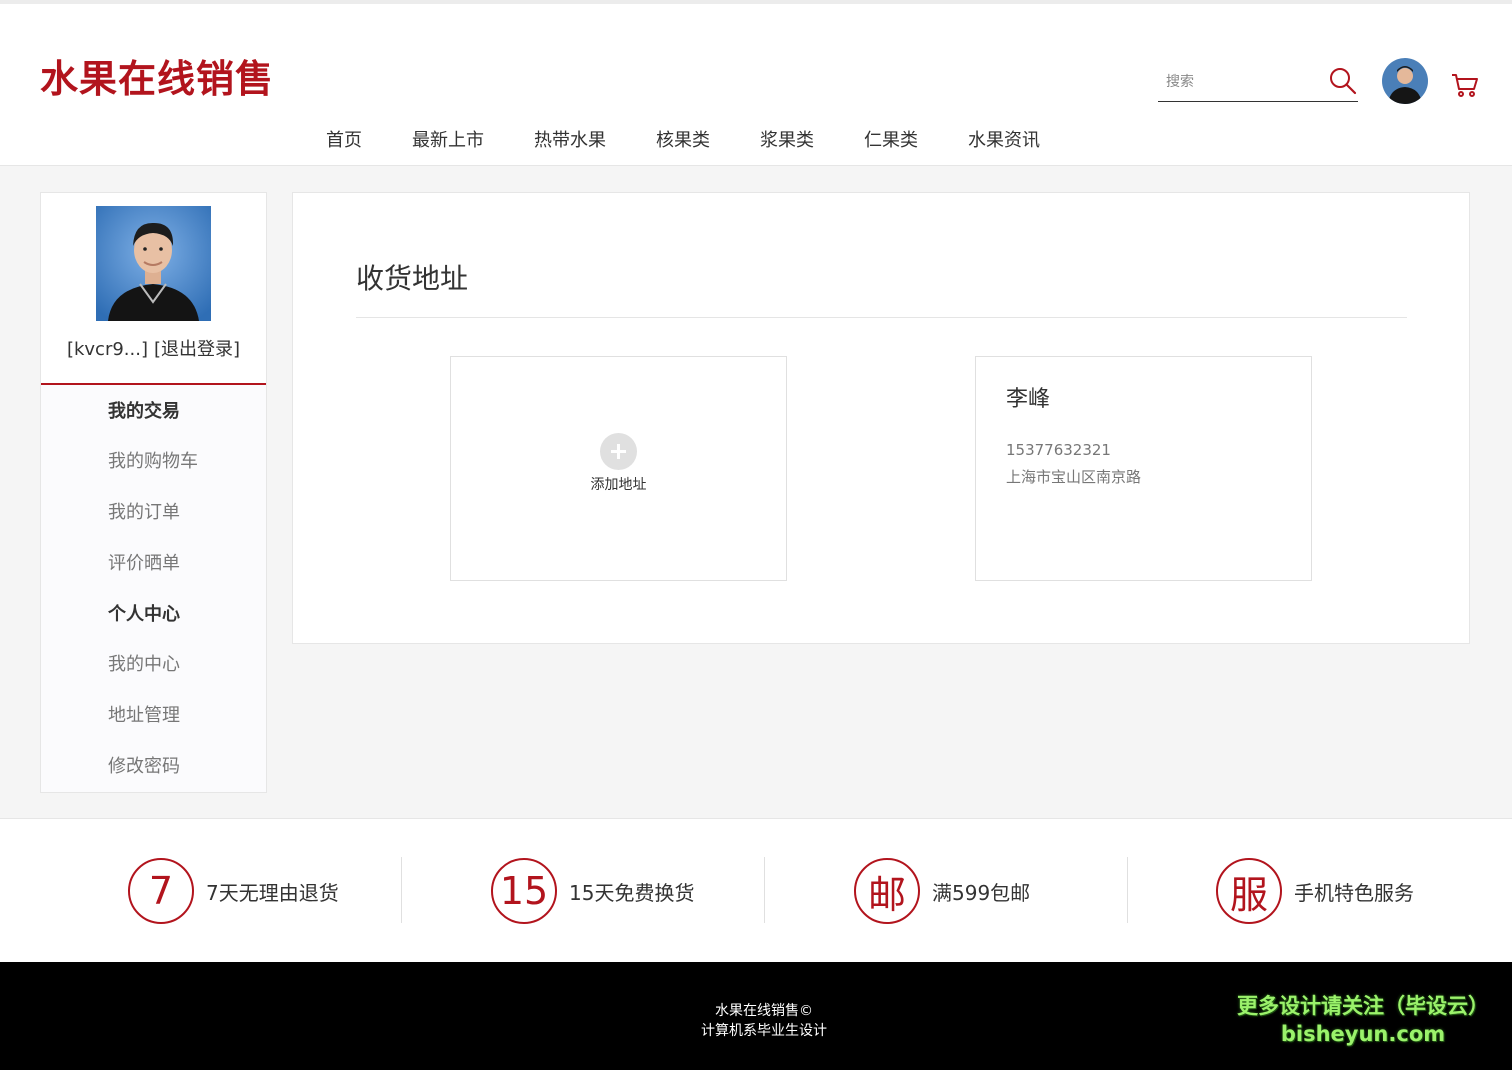  I want to click on sidebar-menu: 我的交易 我的购物车 我的订单 评价晒单 个人中心 我的中心 地址管理 修改密码, so click(153, 601).